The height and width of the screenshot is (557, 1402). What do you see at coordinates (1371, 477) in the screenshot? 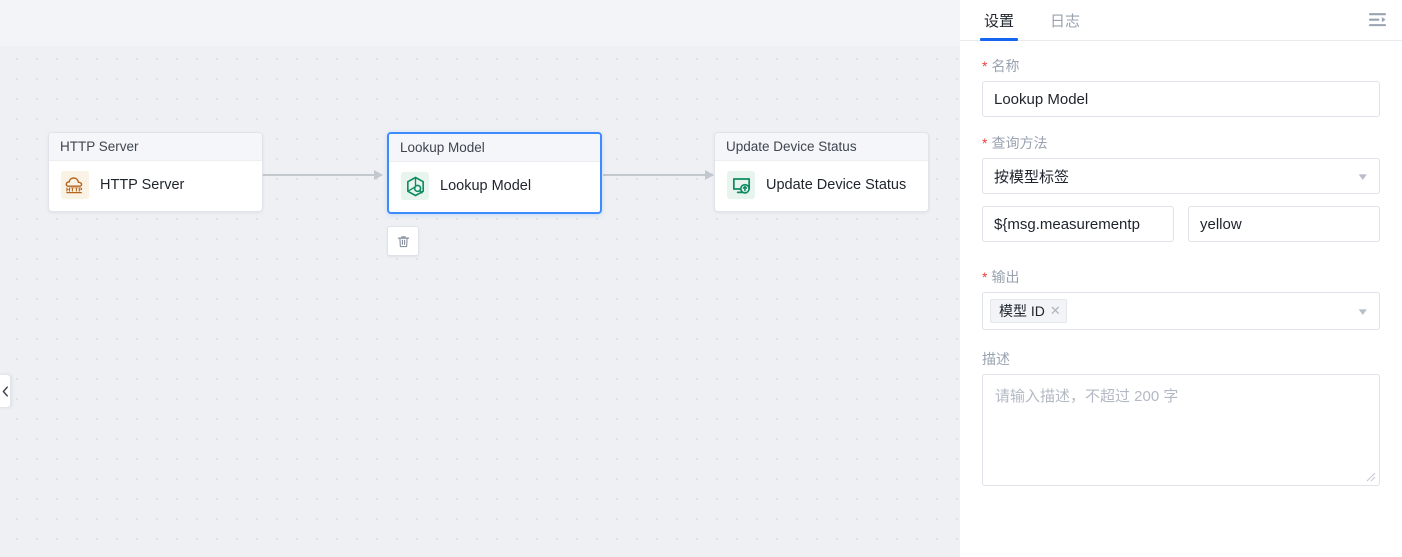
I see `resize-handle-icon` at bounding box center [1371, 477].